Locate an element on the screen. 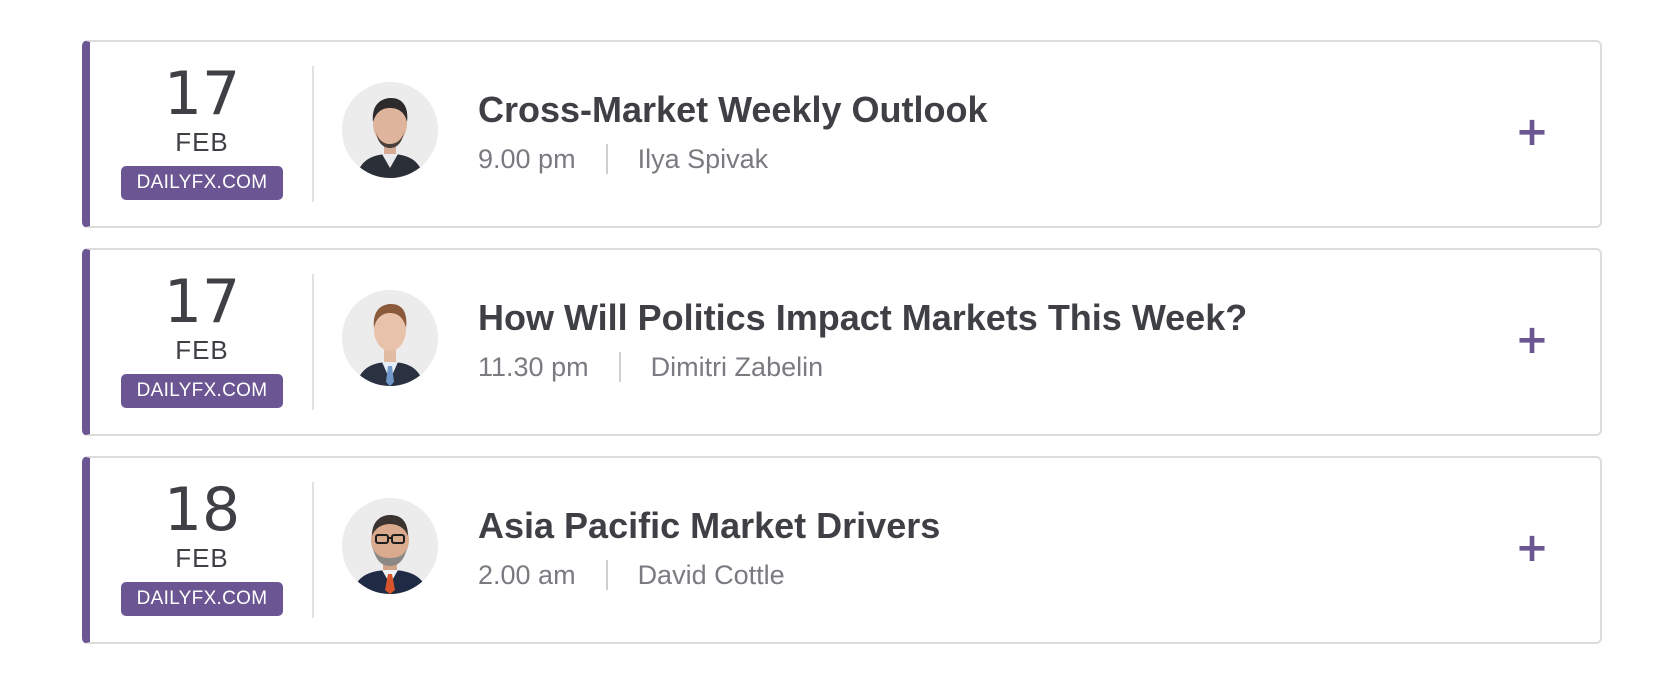  event-title: Cross-Market Weekly Outlook is located at coordinates (979, 110).